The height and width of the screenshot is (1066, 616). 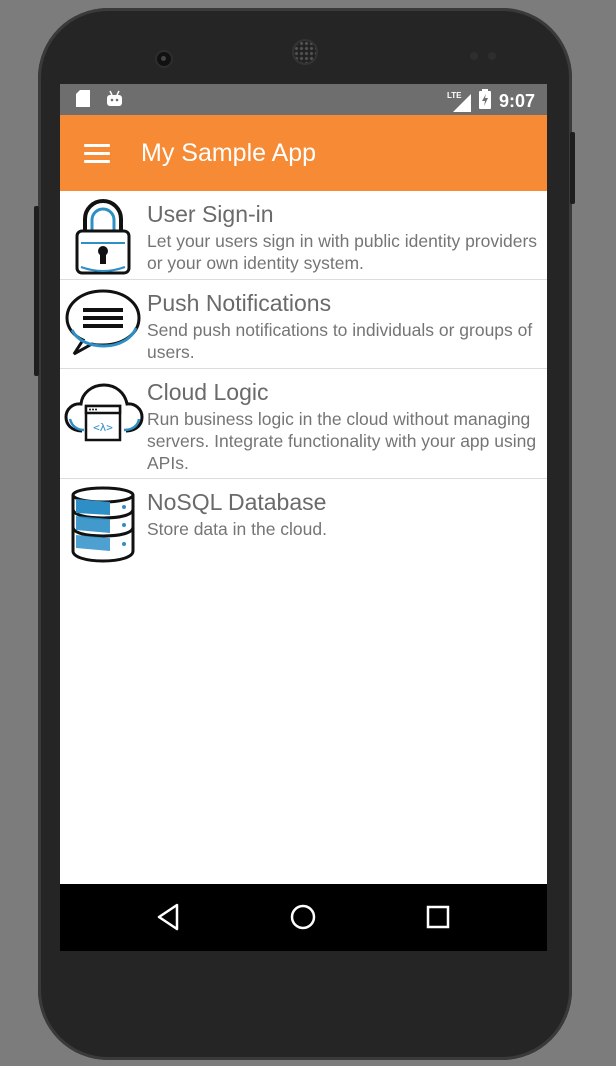 What do you see at coordinates (103, 427) in the screenshot?
I see `svg-text: <λ>` at bounding box center [103, 427].